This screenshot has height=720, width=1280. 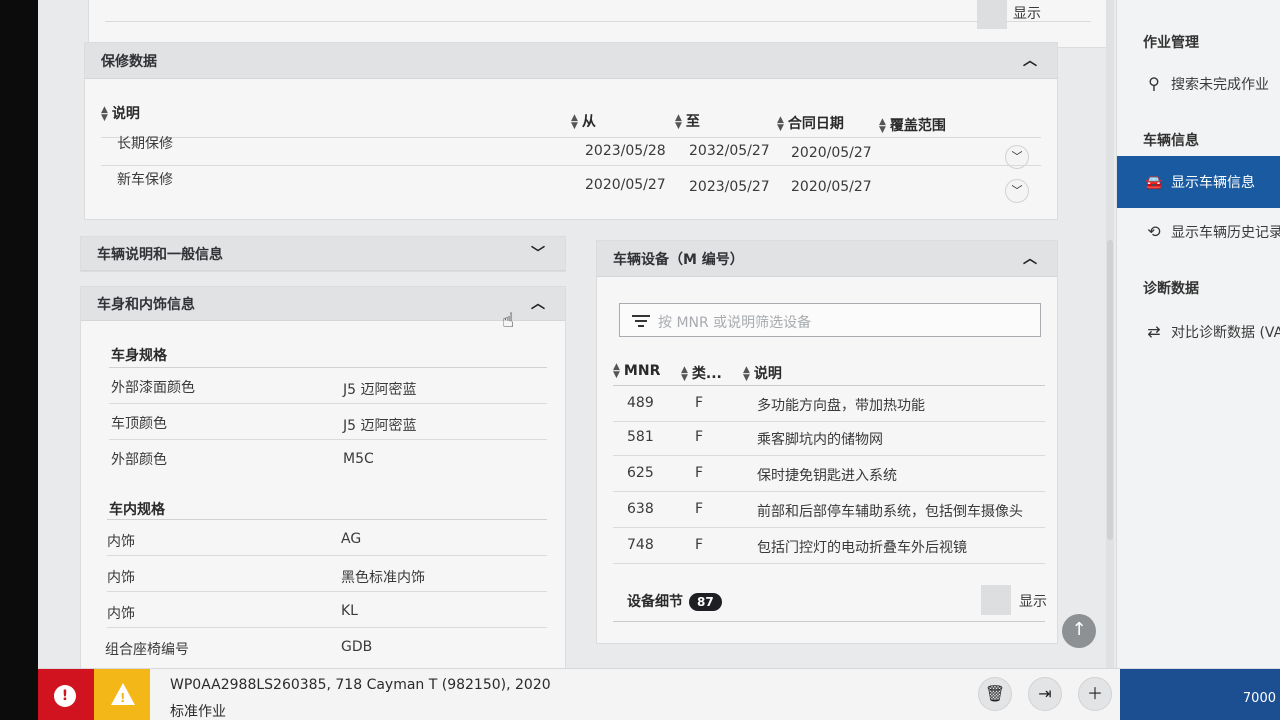 What do you see at coordinates (383, 578) in the screenshot?
I see `spec-value: 黑色标准内饰` at bounding box center [383, 578].